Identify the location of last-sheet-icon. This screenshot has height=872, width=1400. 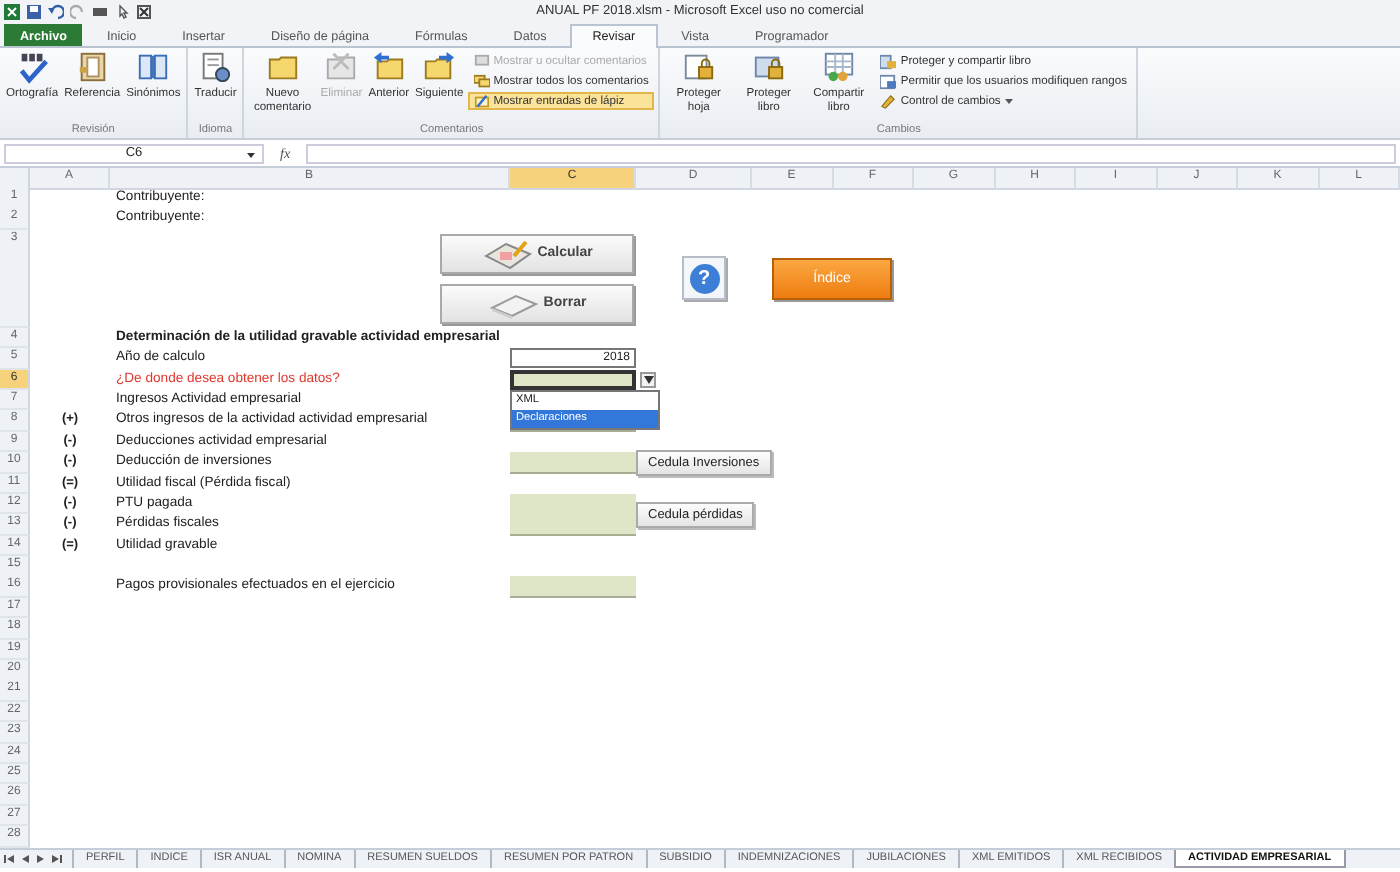
(57, 858).